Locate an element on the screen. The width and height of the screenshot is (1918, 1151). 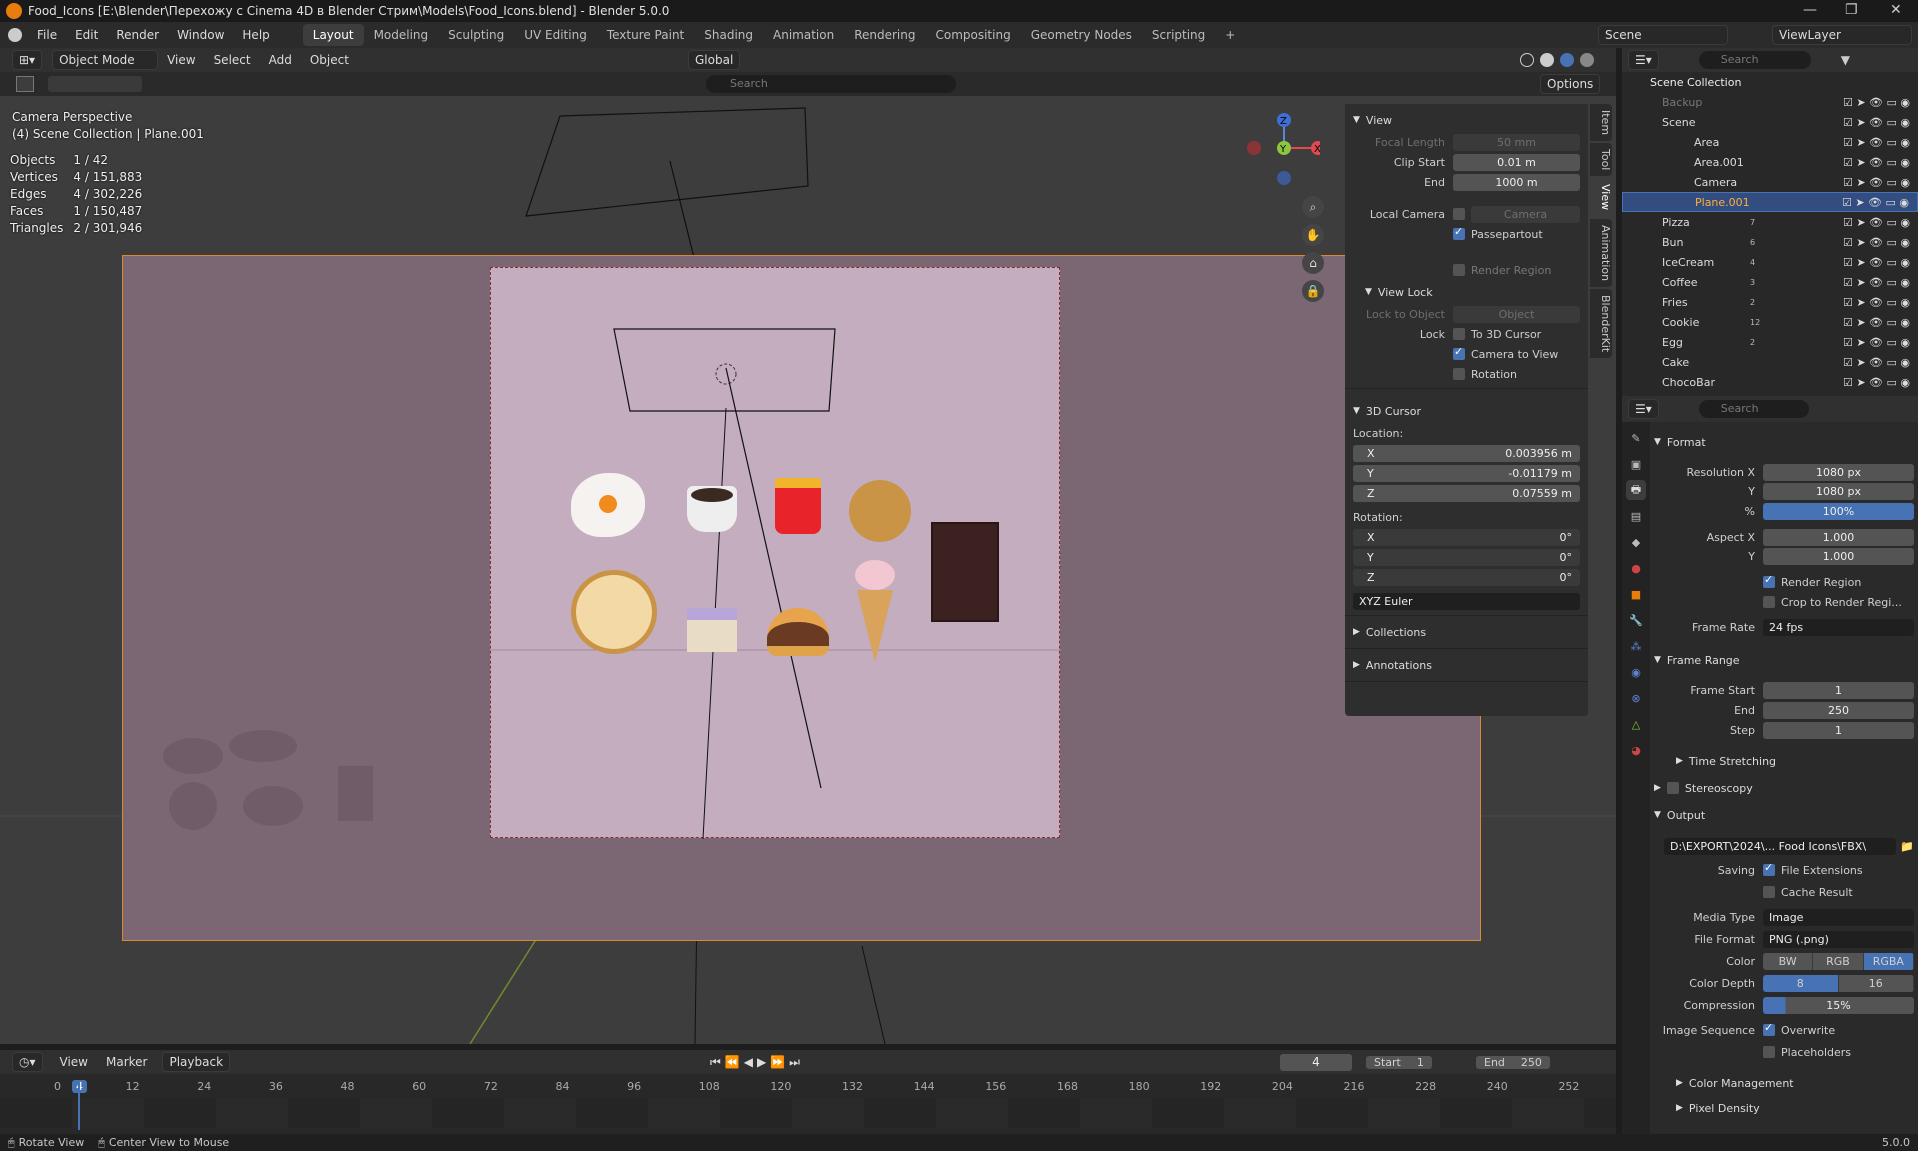
end-frame-field: End 250 is located at coordinates (1513, 1062).